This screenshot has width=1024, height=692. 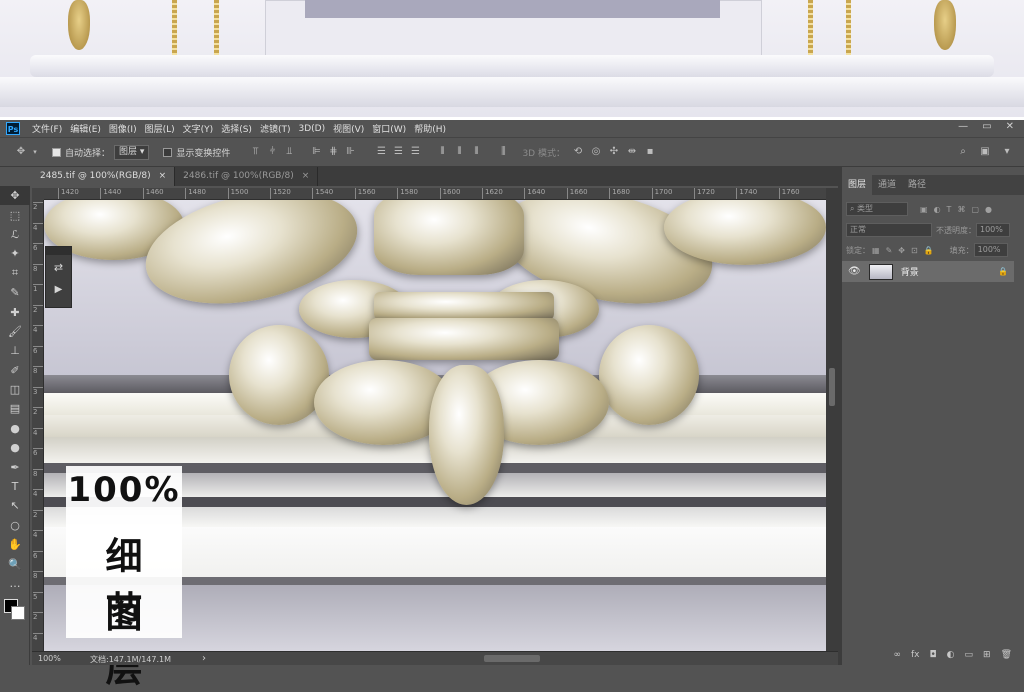 I want to click on dodge-icon: ●, so click(x=15, y=447).